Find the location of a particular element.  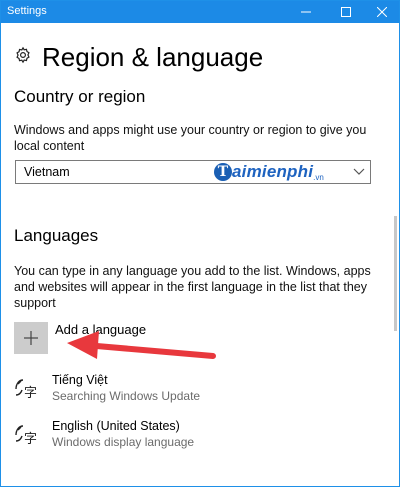

country-select-value: Vietnam is located at coordinates (47, 172).